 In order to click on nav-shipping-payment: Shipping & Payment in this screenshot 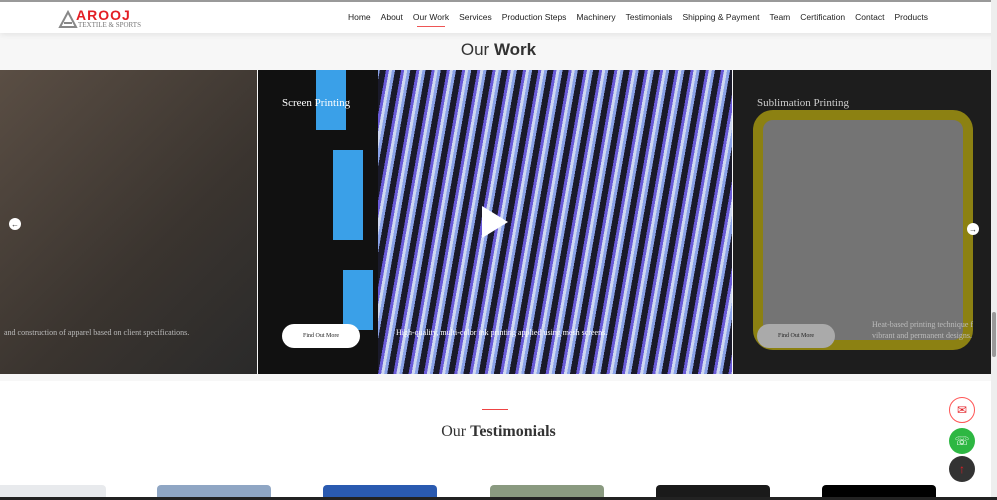, I will do `click(720, 17)`.